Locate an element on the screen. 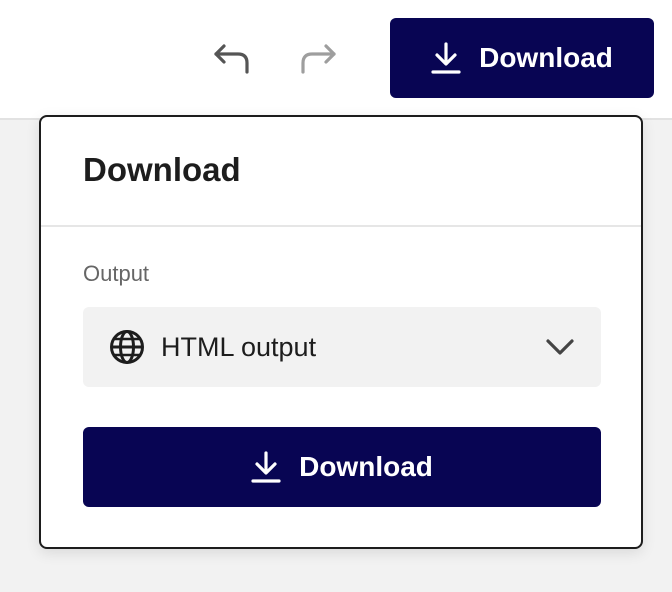  download-button: Download is located at coordinates (342, 467).